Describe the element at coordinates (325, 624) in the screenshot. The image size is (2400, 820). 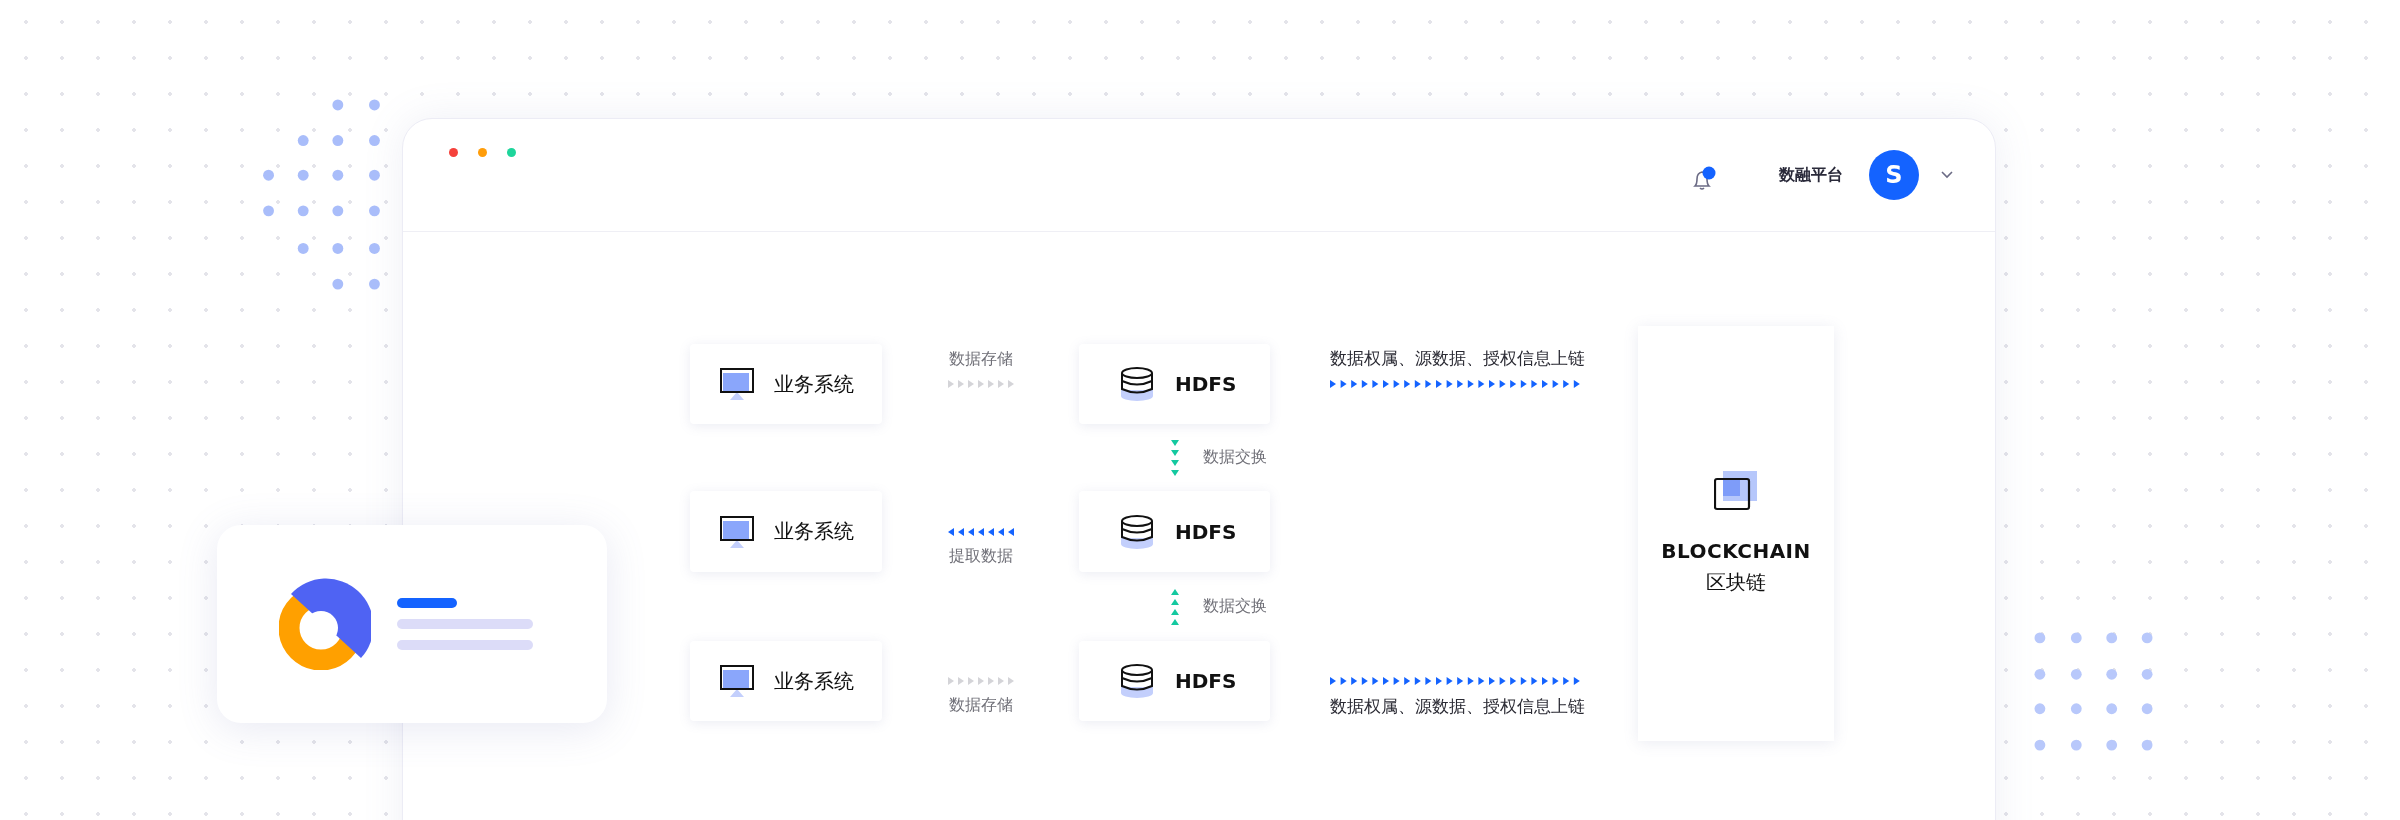
I see `logo-icon` at that location.